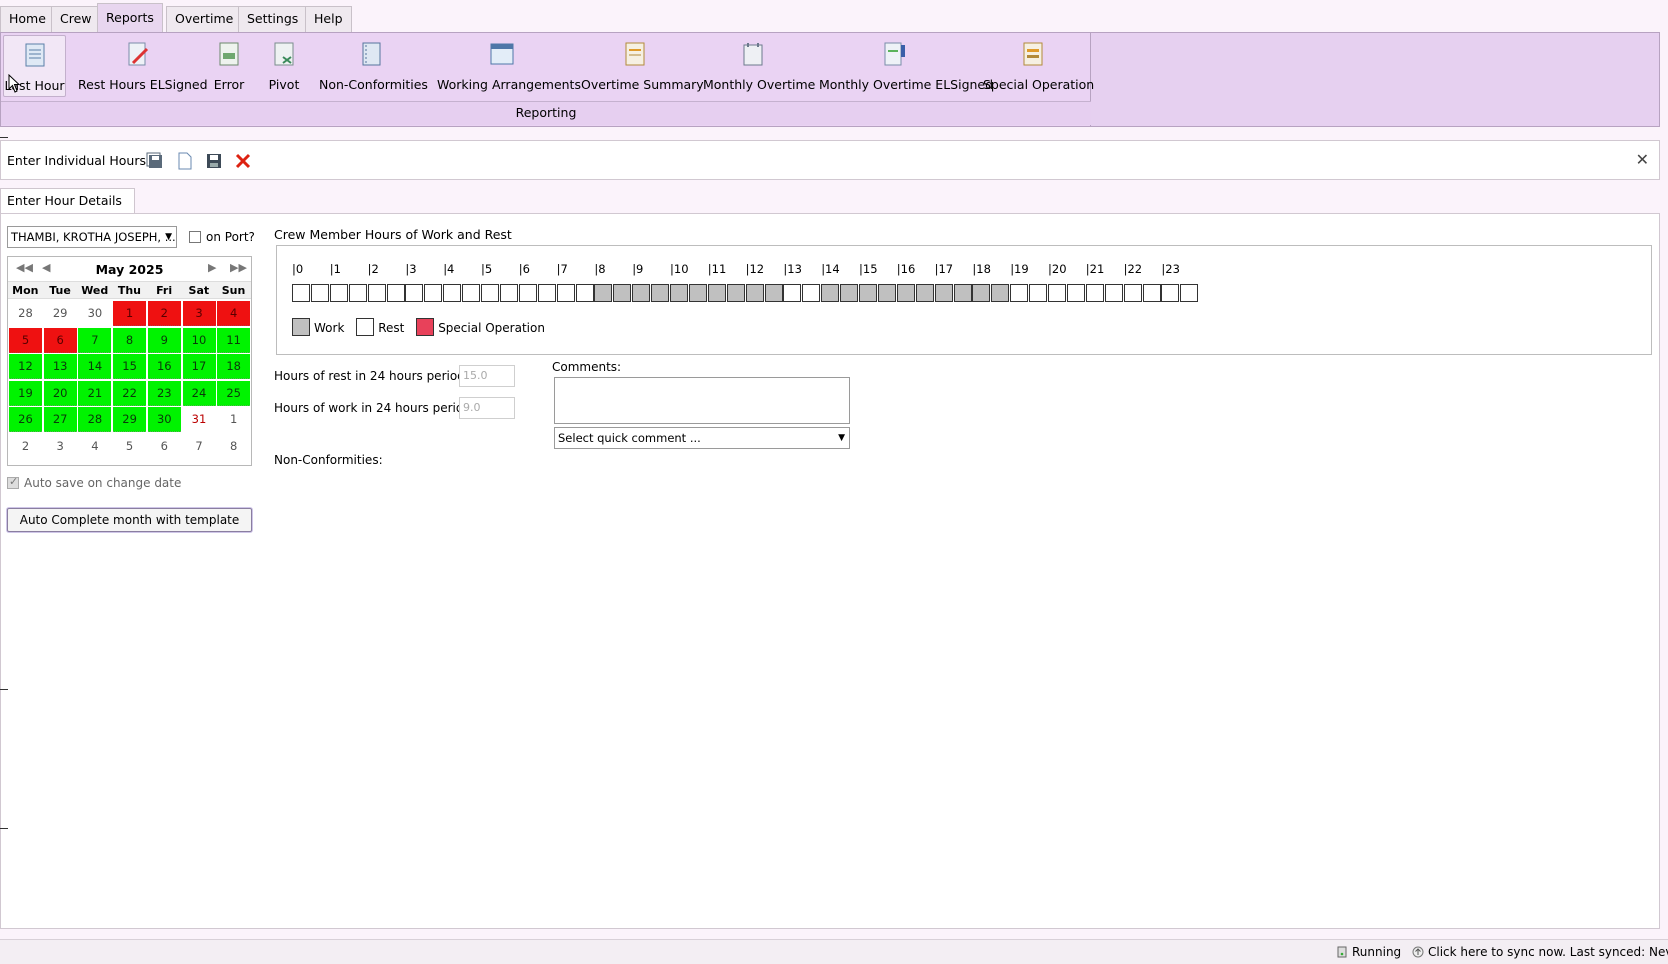 Image resolution: width=1668 pixels, height=964 pixels. What do you see at coordinates (143, 66) in the screenshot?
I see `rest-hours-elsigned-button: Rest Hours ELSigned` at bounding box center [143, 66].